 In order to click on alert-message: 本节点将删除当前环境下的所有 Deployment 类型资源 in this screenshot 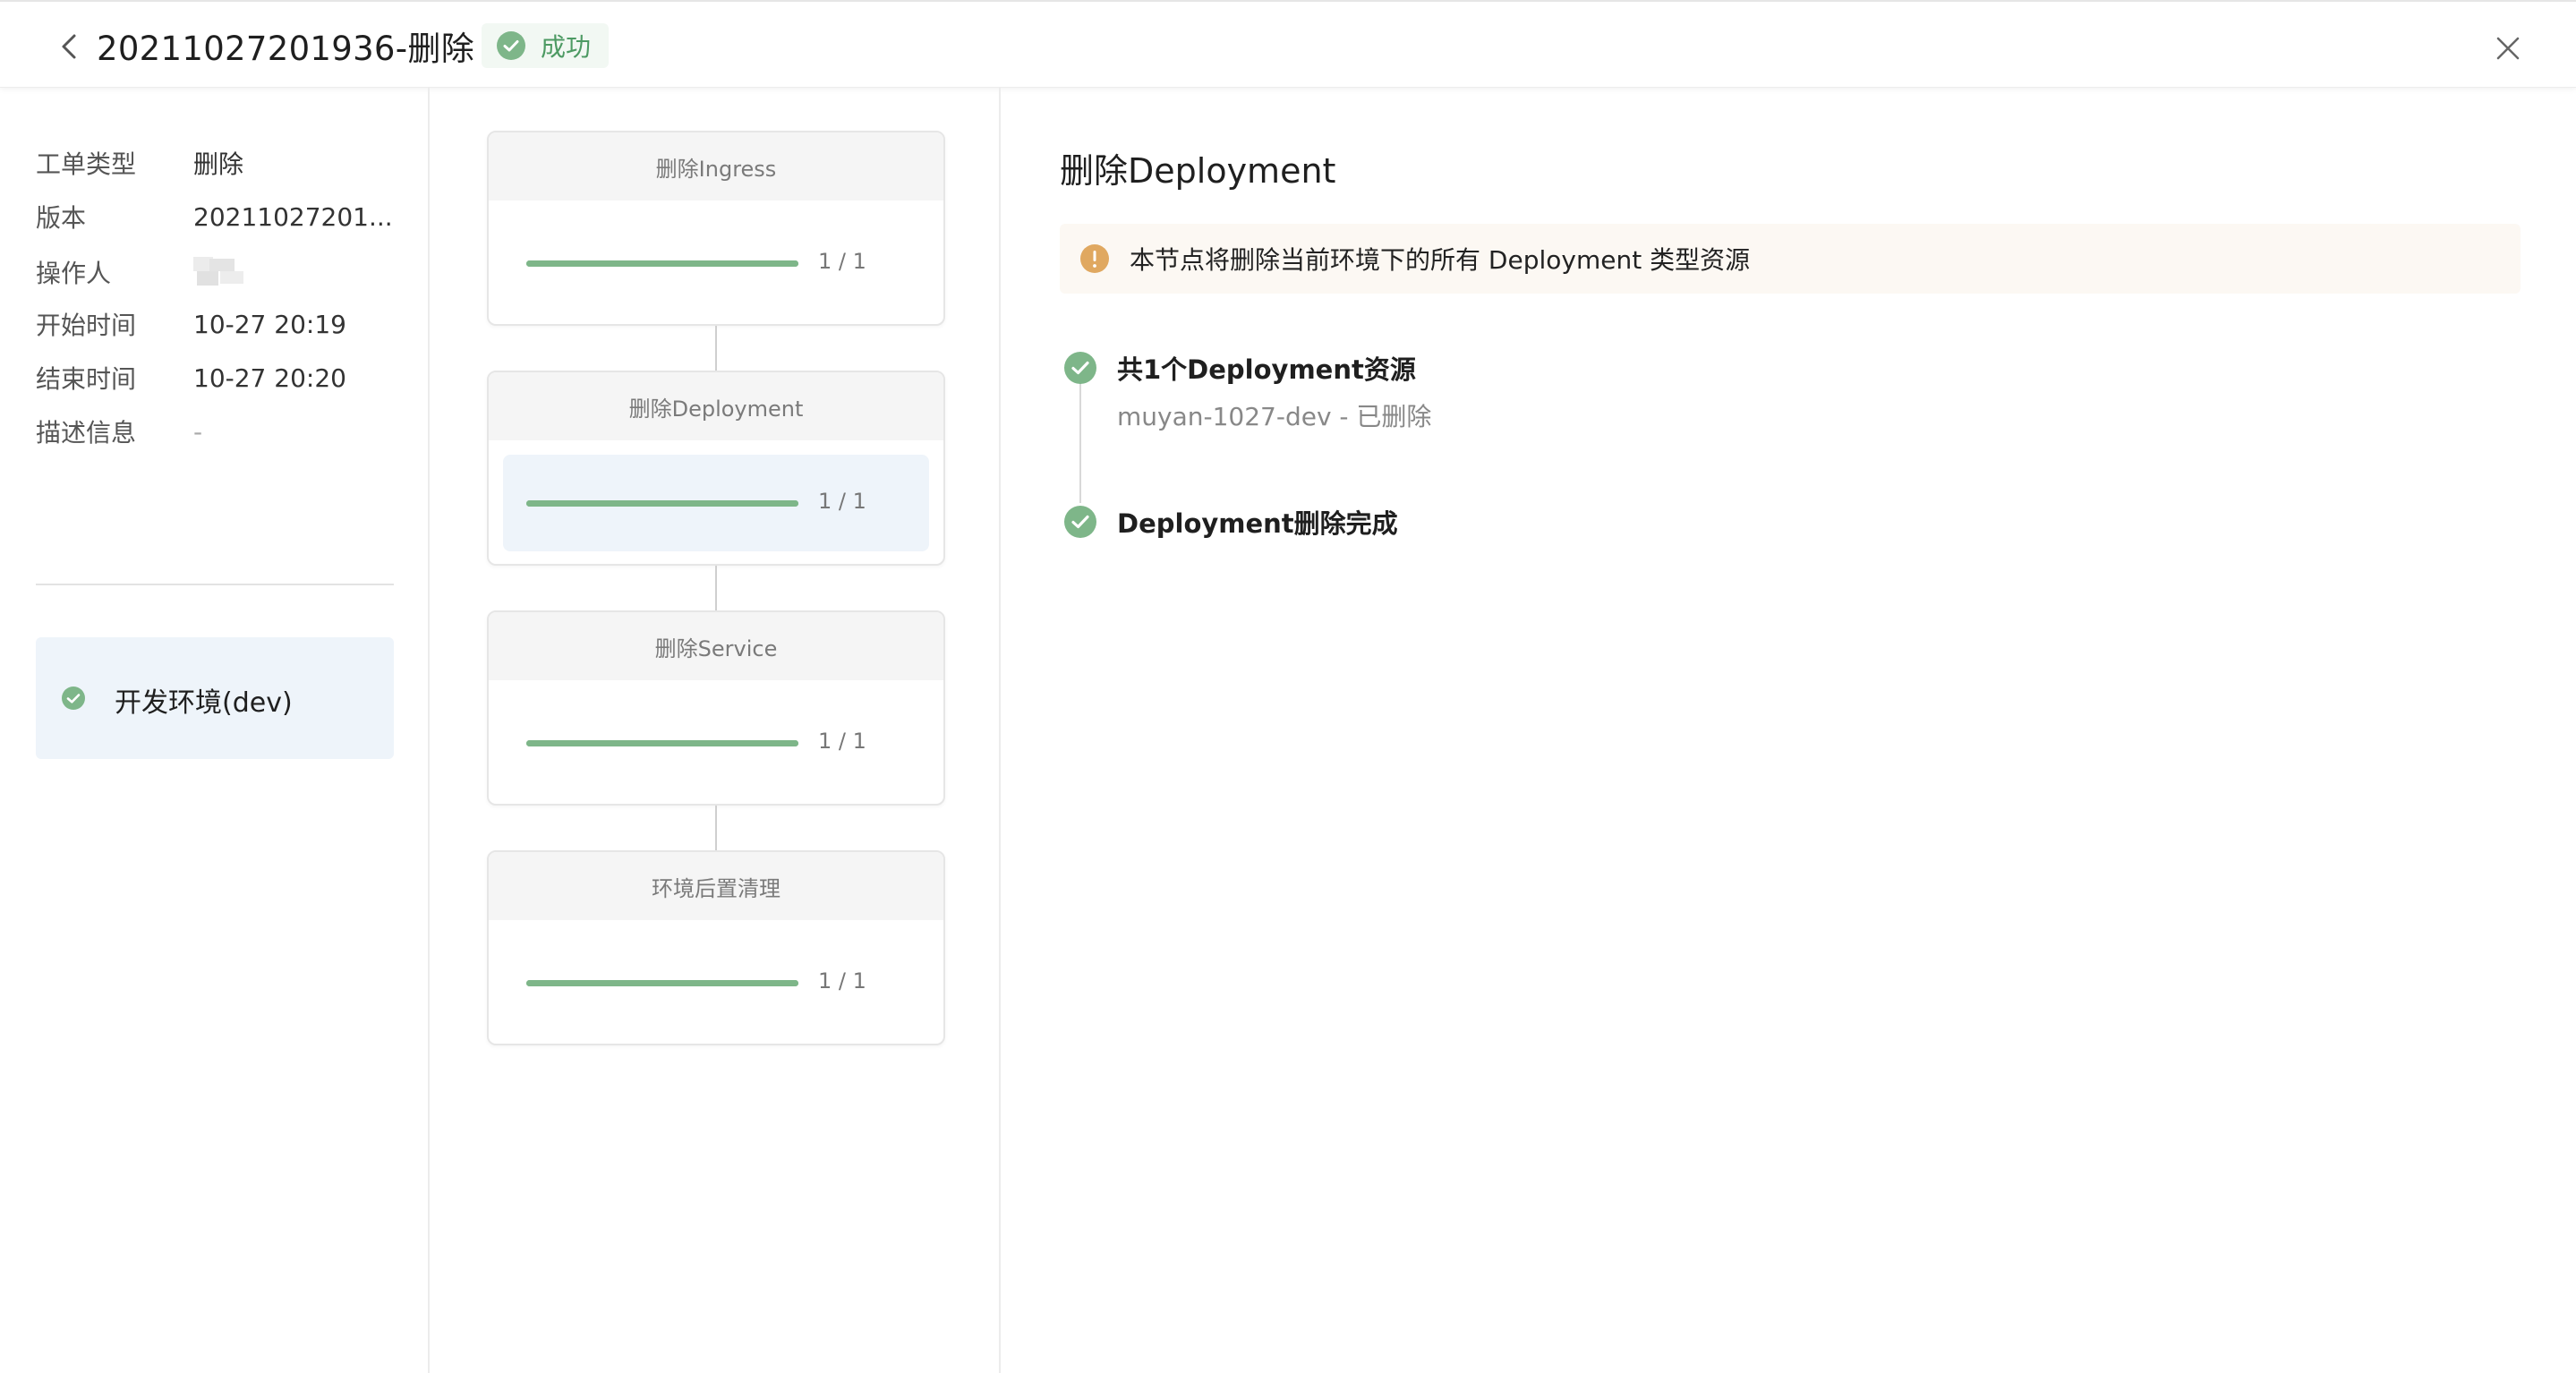, I will do `click(1440, 260)`.